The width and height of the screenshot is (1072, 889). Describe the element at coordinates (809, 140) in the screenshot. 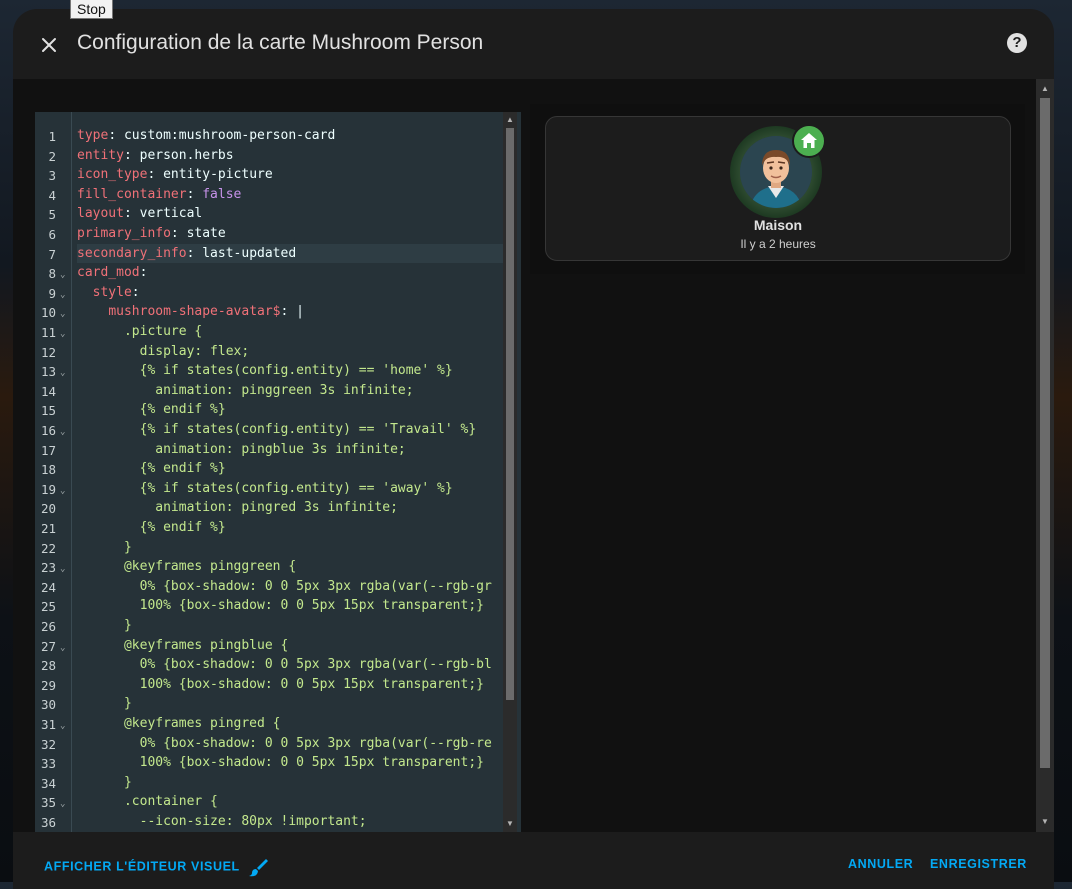

I see `home-icon` at that location.